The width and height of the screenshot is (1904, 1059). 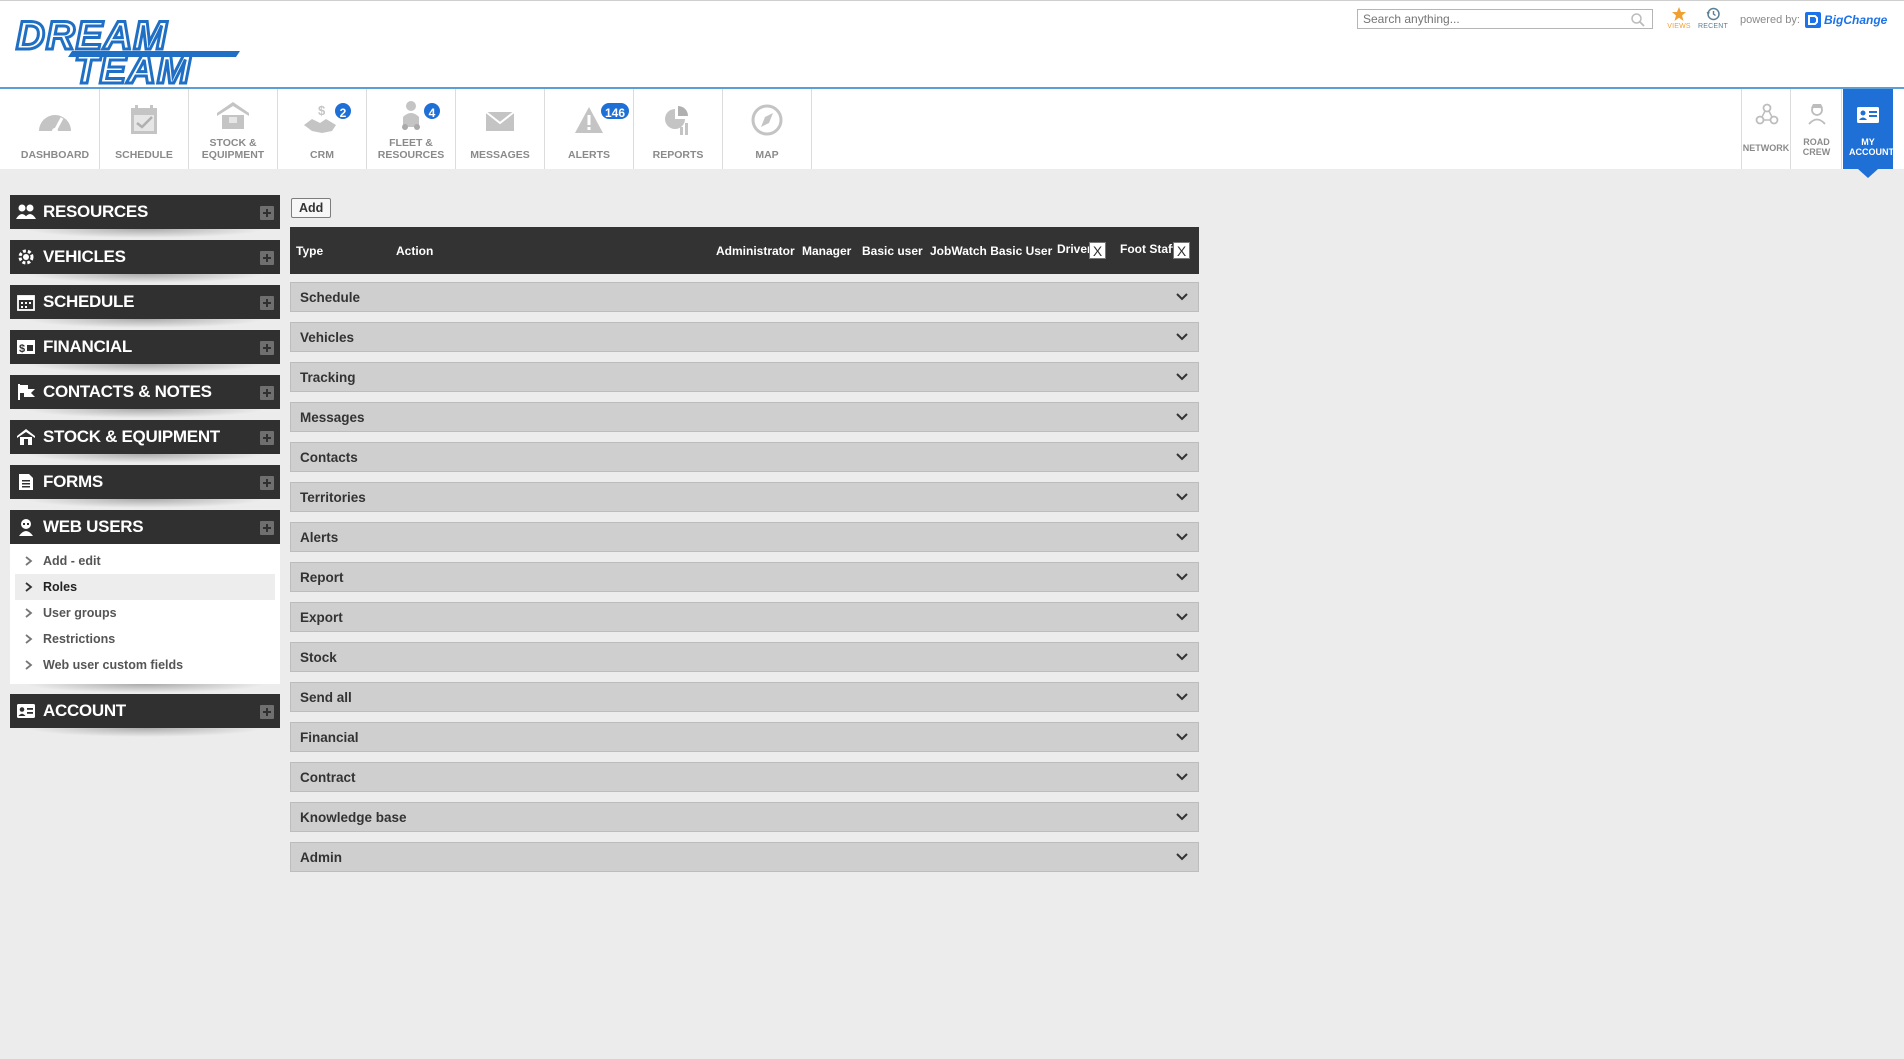 I want to click on sidebar-section-vehicles: VEHICLES, so click(x=145, y=261).